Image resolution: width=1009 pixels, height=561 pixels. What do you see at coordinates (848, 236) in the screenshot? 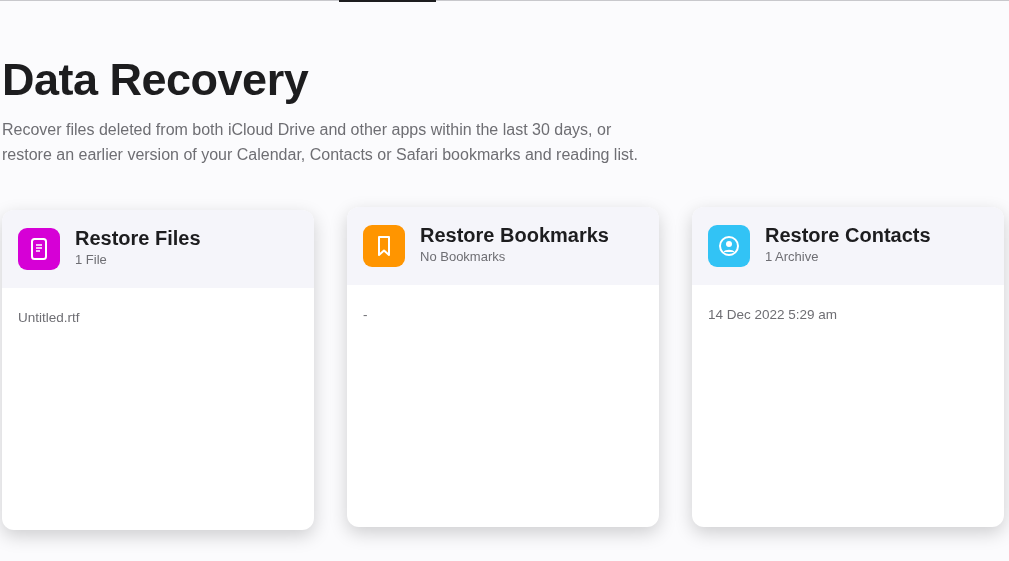
I see `card-title: Restore Contacts` at bounding box center [848, 236].